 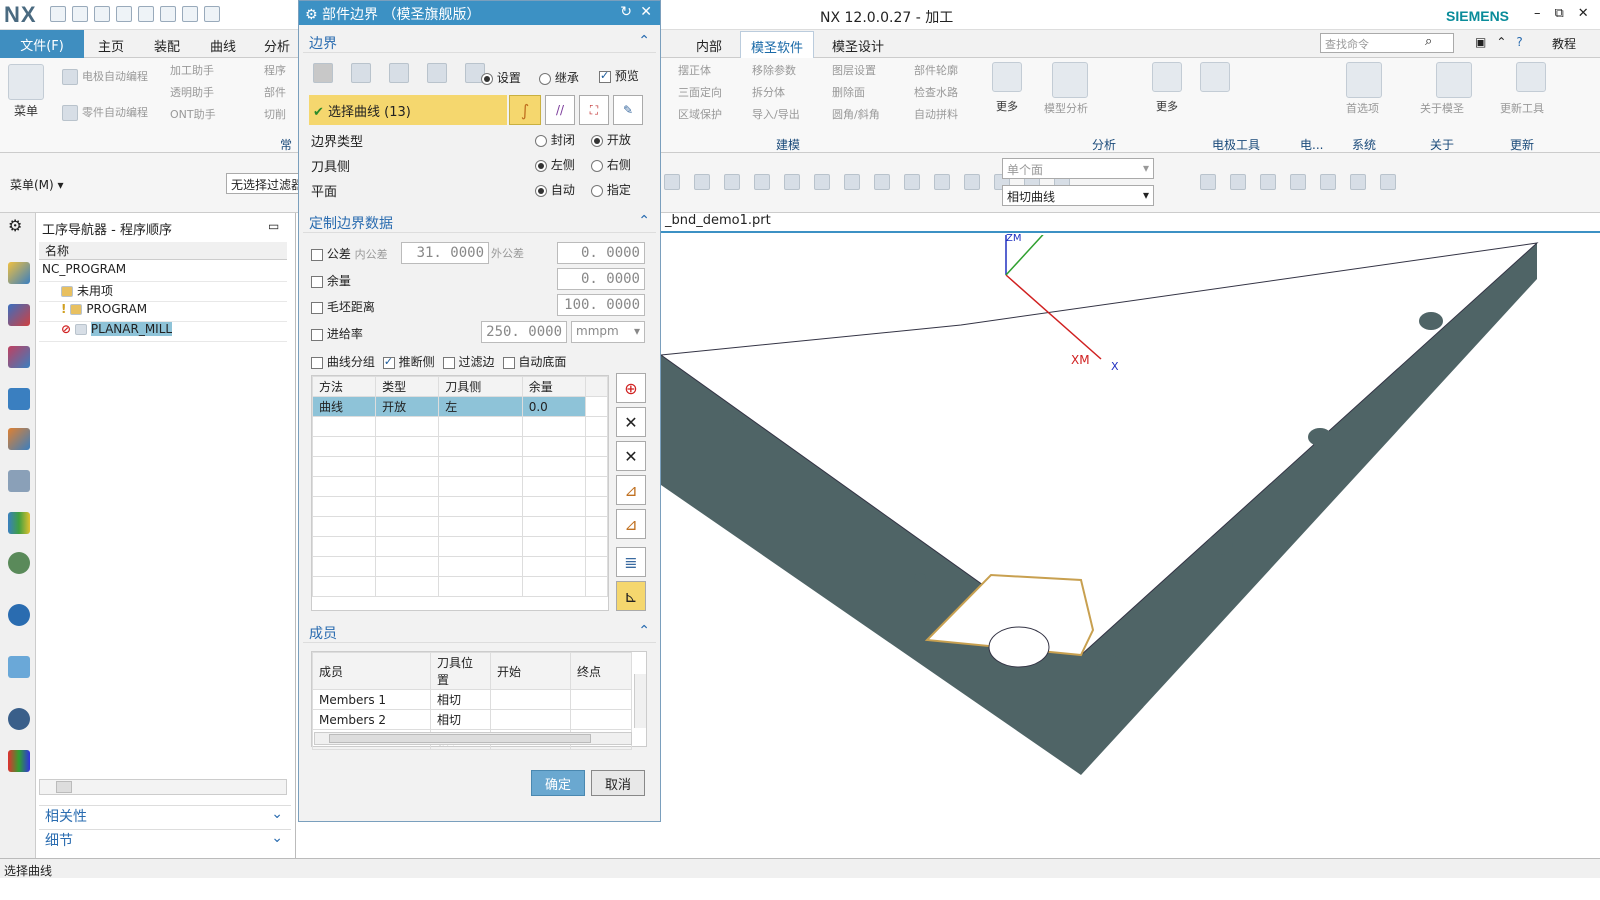 What do you see at coordinates (1501, 42) in the screenshot?
I see `collapse-ribbon-icon: ⌃` at bounding box center [1501, 42].